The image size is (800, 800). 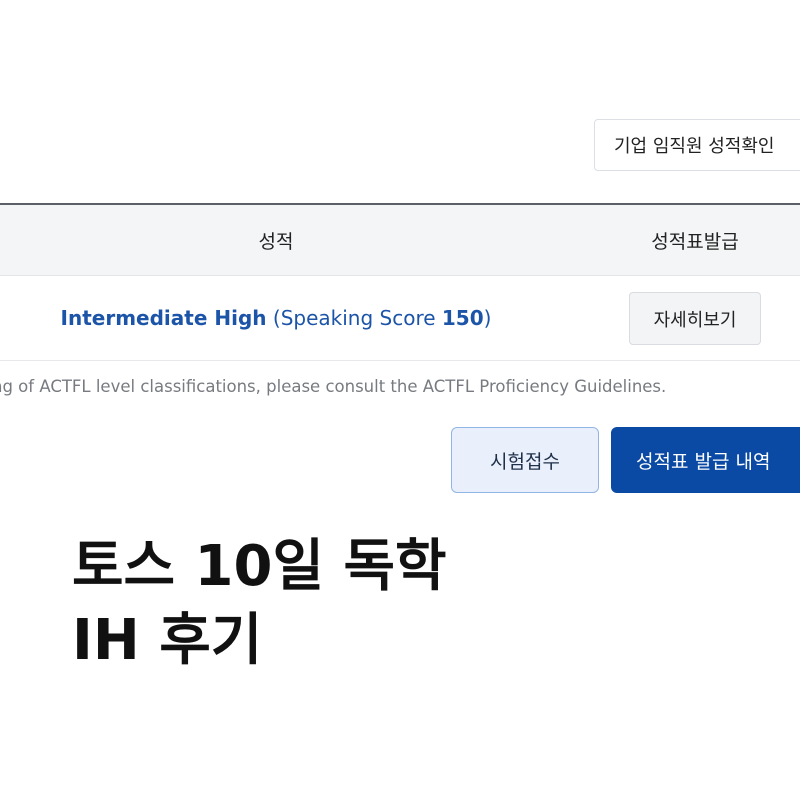 I want to click on view-details-button: 자세히보기, so click(x=695, y=318).